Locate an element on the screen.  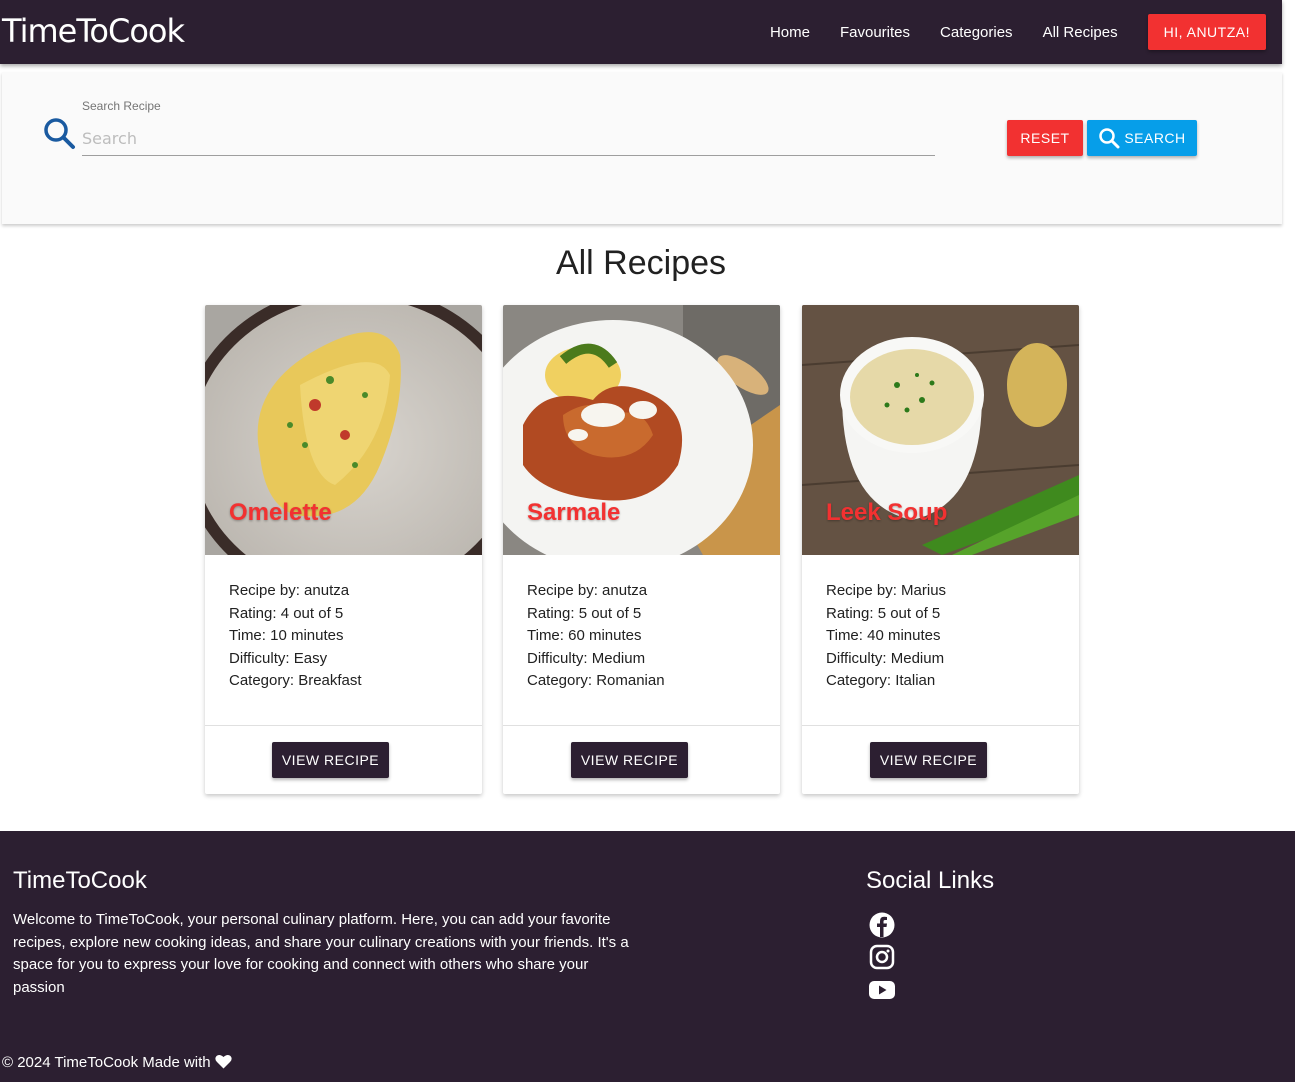
nav-link-all-recipes: All Recipes is located at coordinates (1080, 32).